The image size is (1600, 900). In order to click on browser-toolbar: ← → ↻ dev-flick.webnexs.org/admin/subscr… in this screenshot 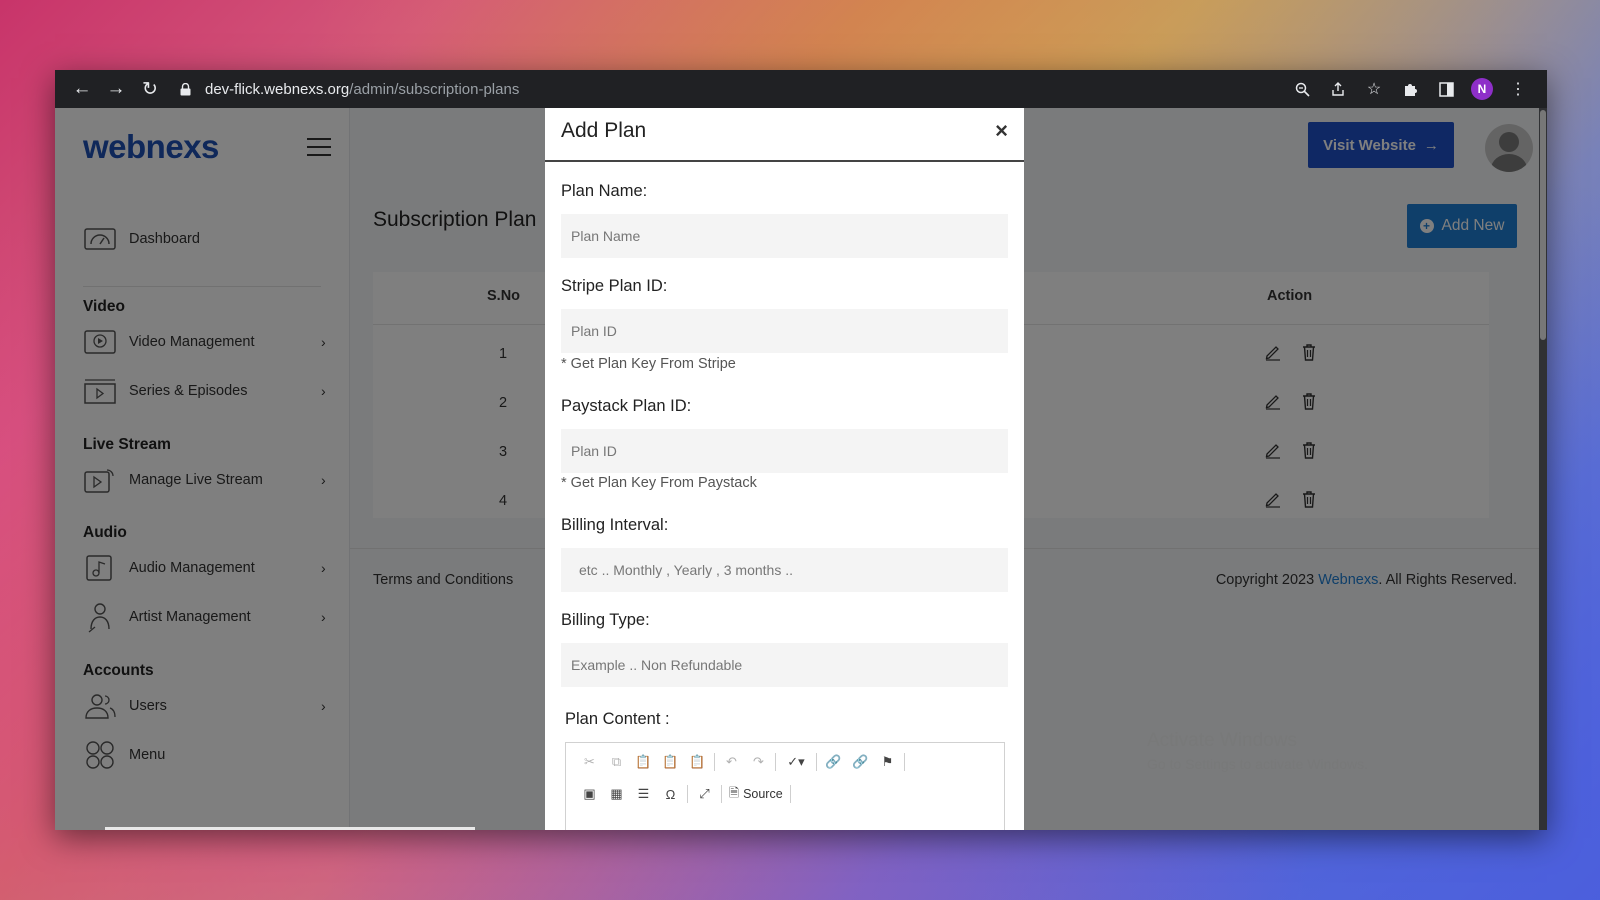, I will do `click(801, 89)`.